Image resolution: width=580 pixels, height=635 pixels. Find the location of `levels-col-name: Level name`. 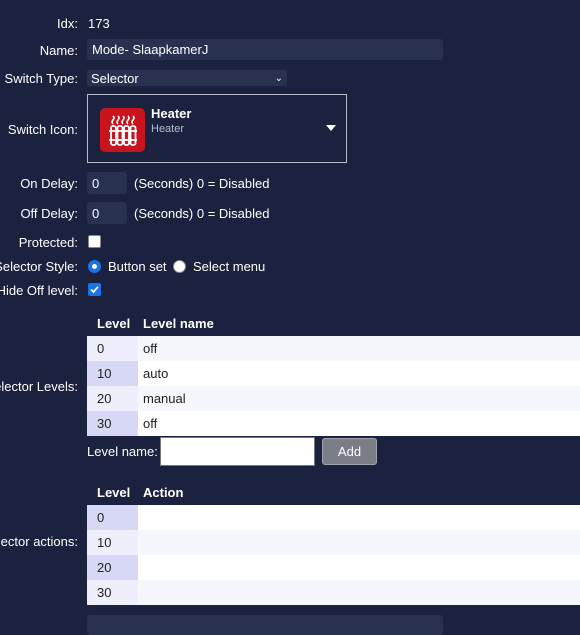

levels-col-name: Level name is located at coordinates (178, 323).